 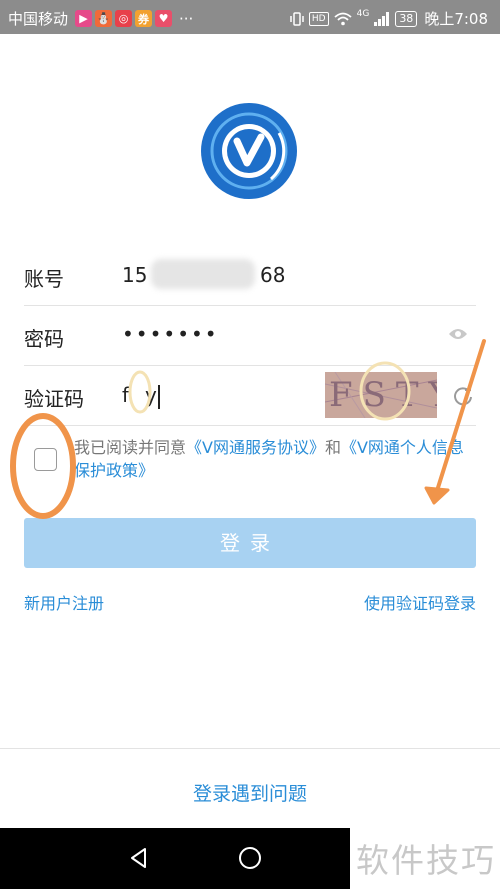 I want to click on agreement-section: 我已阅读并同意《V网通服务协议》和《V网通个人信息保护政策》, so click(x=250, y=462).